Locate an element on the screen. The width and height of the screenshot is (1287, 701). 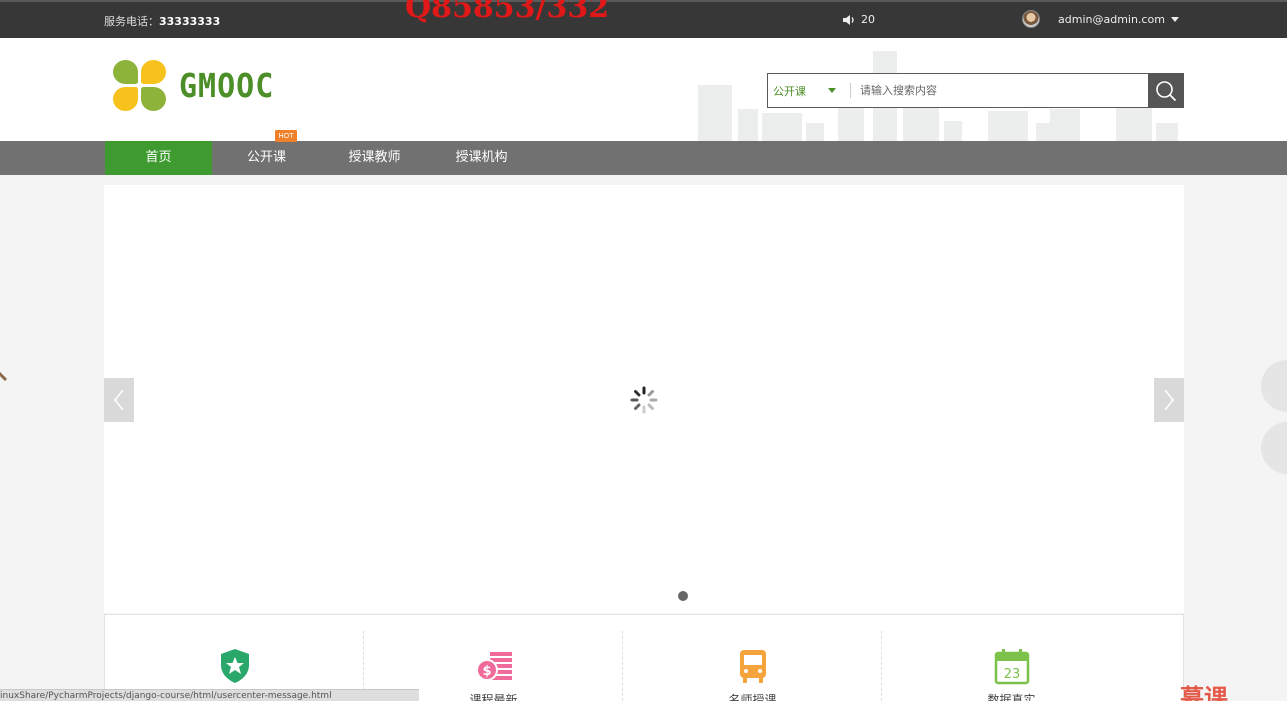
speaker-icon is located at coordinates (848, 19).